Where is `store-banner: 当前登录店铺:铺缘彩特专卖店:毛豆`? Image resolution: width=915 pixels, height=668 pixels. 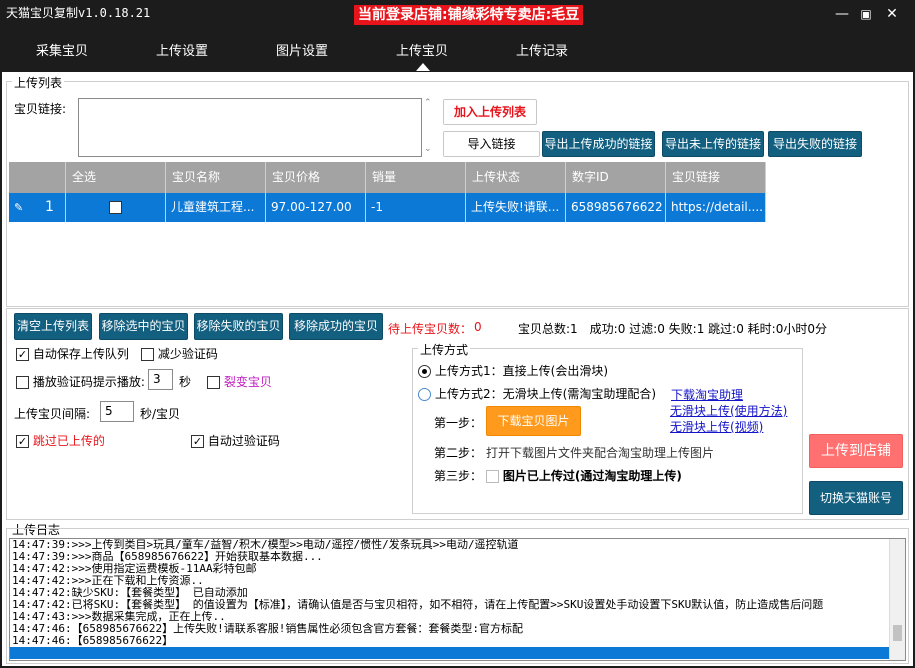
store-banner: 当前登录店铺:铺缘彩特专卖店:毛豆 is located at coordinates (469, 15).